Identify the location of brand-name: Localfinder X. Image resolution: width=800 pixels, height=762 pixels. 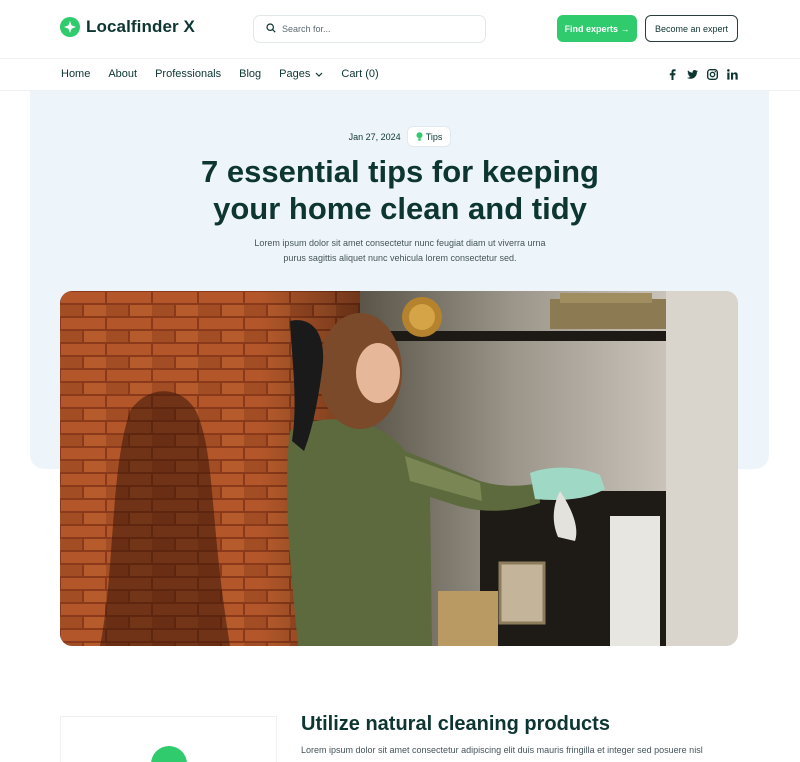
(140, 26).